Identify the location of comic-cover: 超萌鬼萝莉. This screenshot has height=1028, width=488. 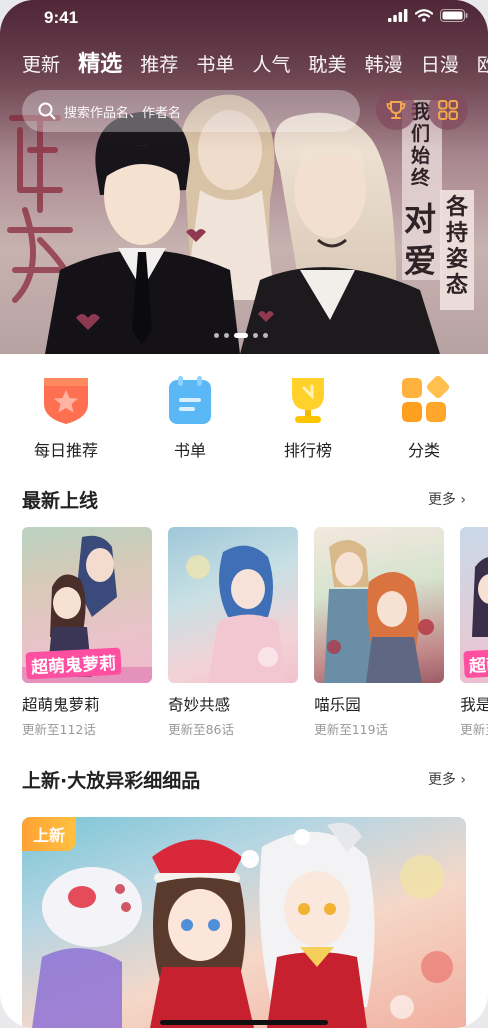
(87, 605).